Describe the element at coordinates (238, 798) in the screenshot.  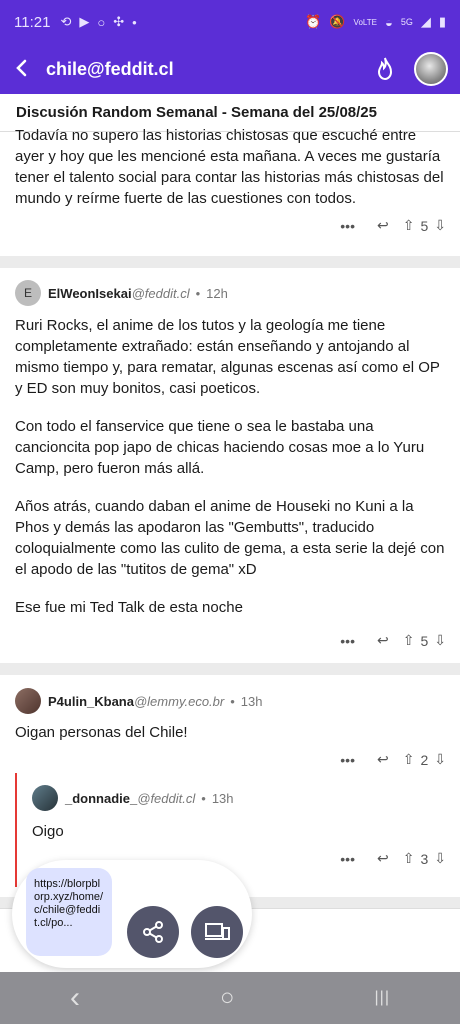
I see `comment-meta: _donnadie_ @feddit.cl • 13h` at that location.